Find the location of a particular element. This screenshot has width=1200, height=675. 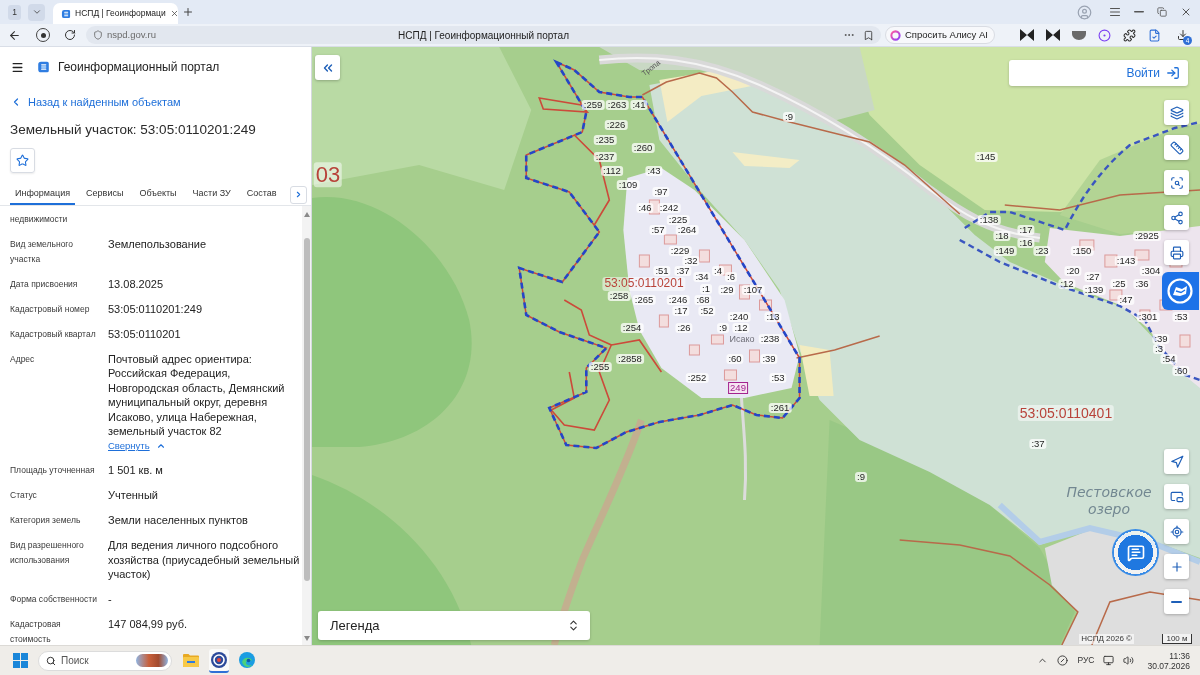

panel-tab: Объекты is located at coordinates (158, 194).